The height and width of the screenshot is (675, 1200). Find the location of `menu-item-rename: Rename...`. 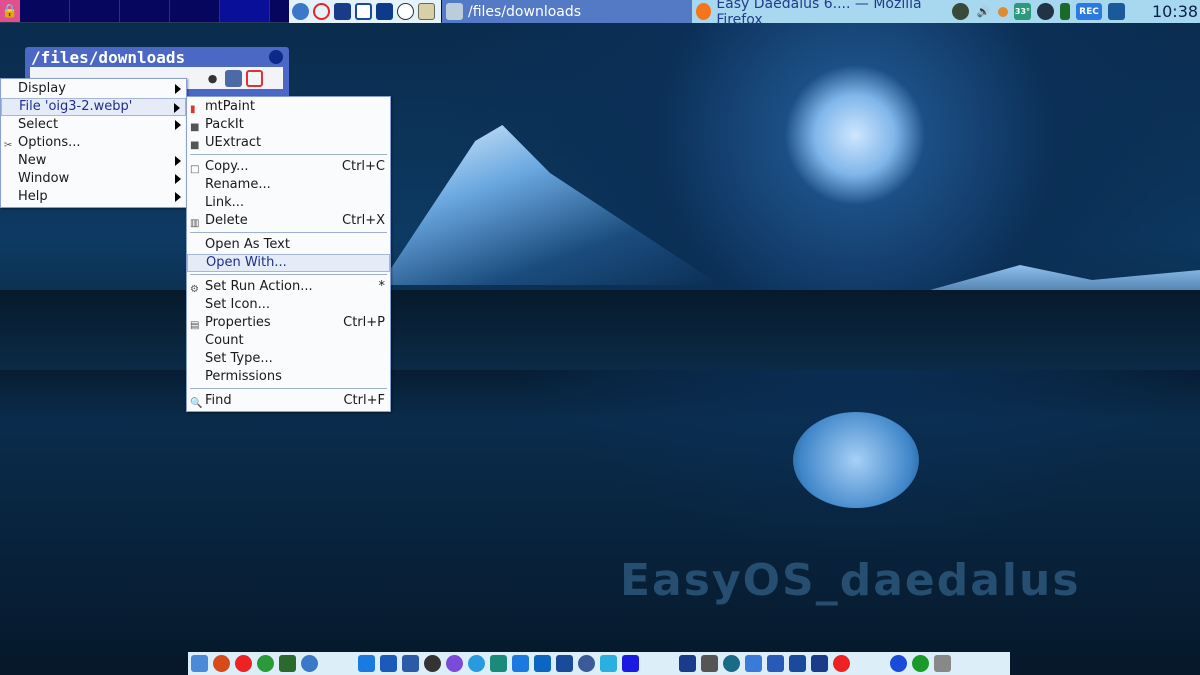

menu-item-rename: Rename... is located at coordinates (288, 185).